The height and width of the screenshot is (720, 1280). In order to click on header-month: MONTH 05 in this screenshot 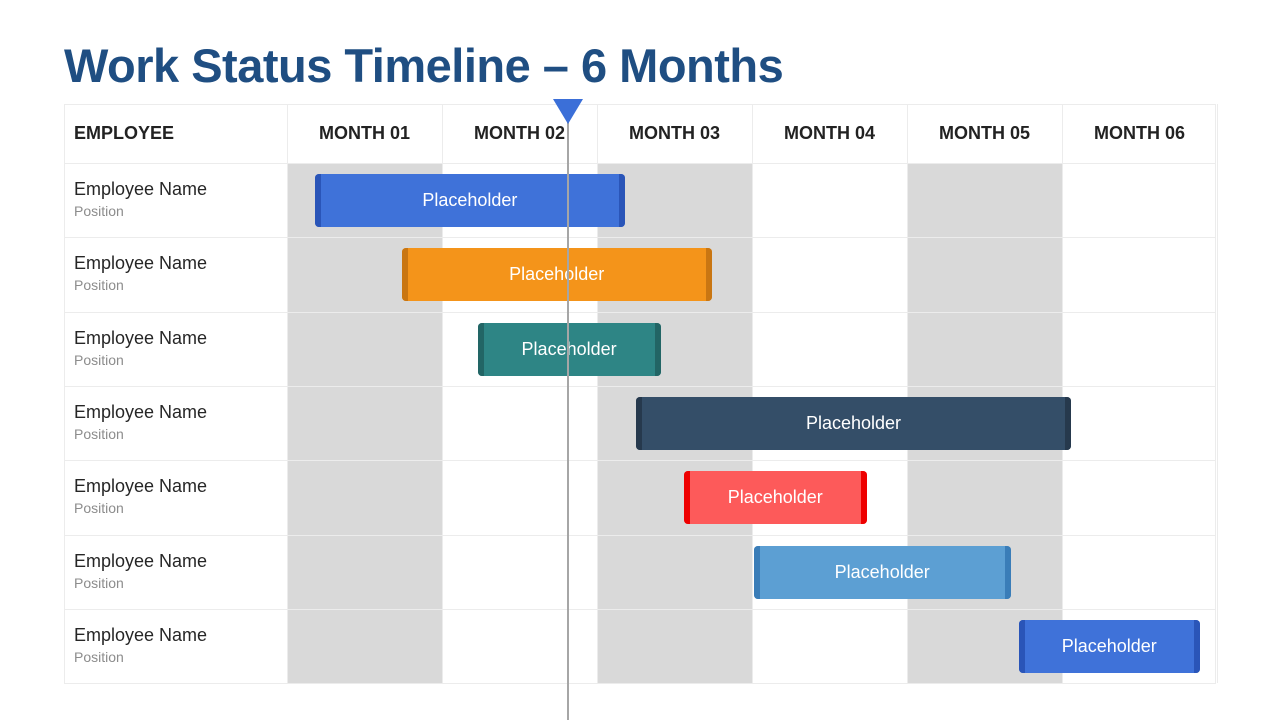, I will do `click(984, 133)`.